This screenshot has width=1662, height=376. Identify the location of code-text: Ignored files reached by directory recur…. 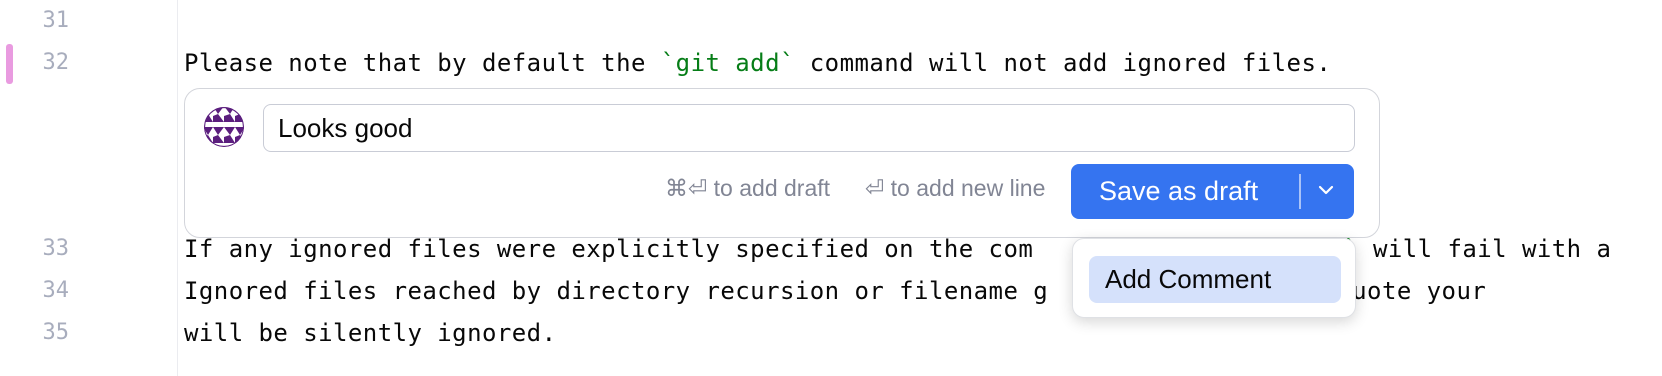
(616, 291).